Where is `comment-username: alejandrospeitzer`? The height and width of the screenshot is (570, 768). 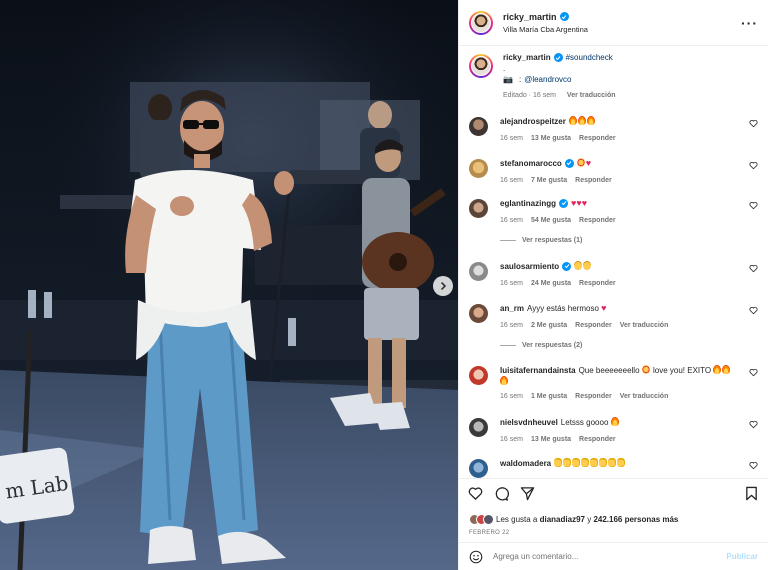 comment-username: alejandrospeitzer is located at coordinates (533, 121).